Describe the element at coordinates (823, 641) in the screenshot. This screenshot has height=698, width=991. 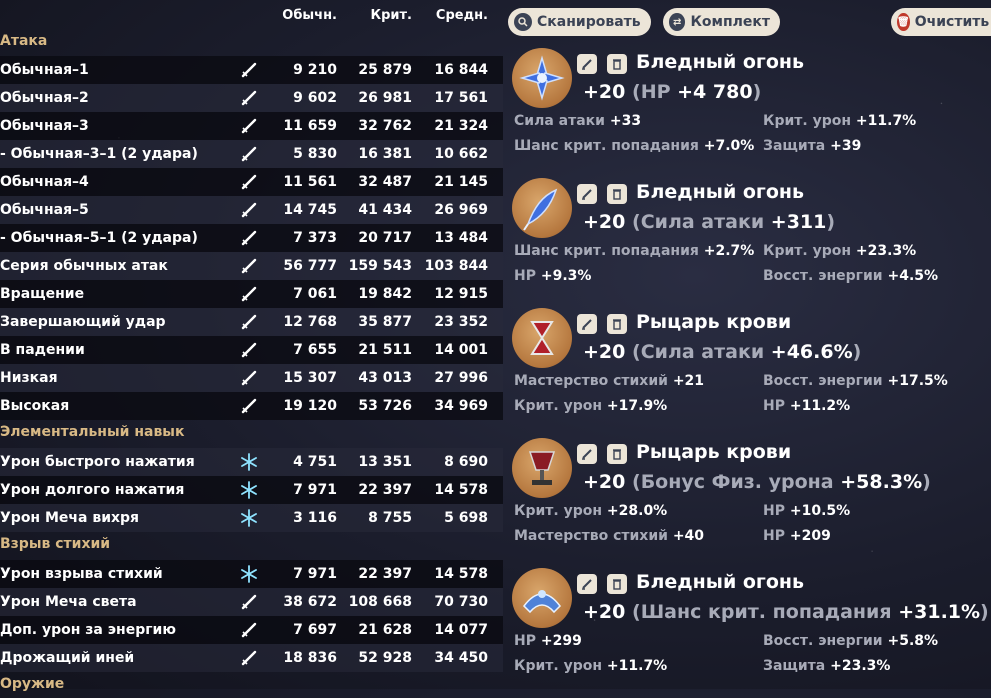
I see `substat-name: Восст. энергии` at that location.